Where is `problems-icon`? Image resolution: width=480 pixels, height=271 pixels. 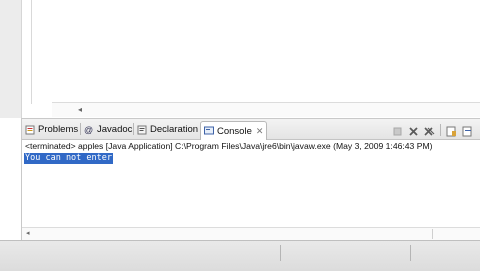 problems-icon is located at coordinates (30, 130).